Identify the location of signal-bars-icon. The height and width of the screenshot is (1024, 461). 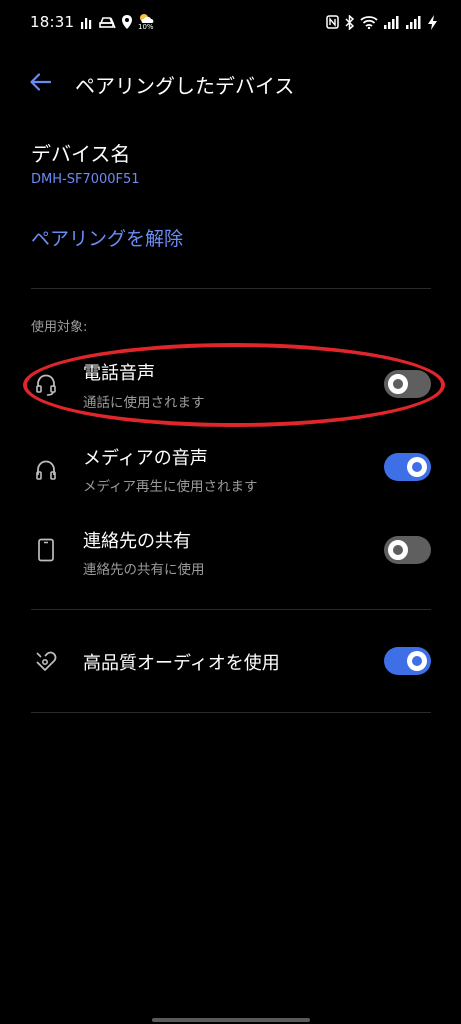
(86, 23).